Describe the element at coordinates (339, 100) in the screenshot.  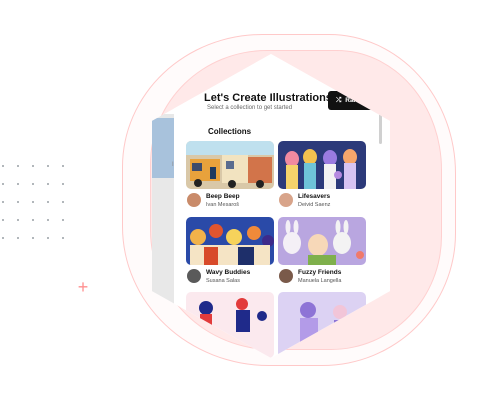
I see `shuffle-icon: ⤮` at that location.